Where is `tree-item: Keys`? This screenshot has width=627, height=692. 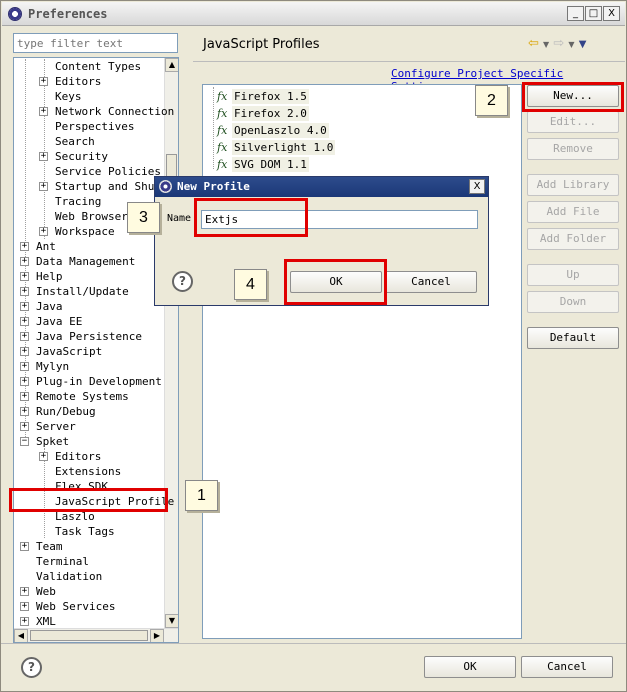
tree-item: Keys is located at coordinates (89, 96).